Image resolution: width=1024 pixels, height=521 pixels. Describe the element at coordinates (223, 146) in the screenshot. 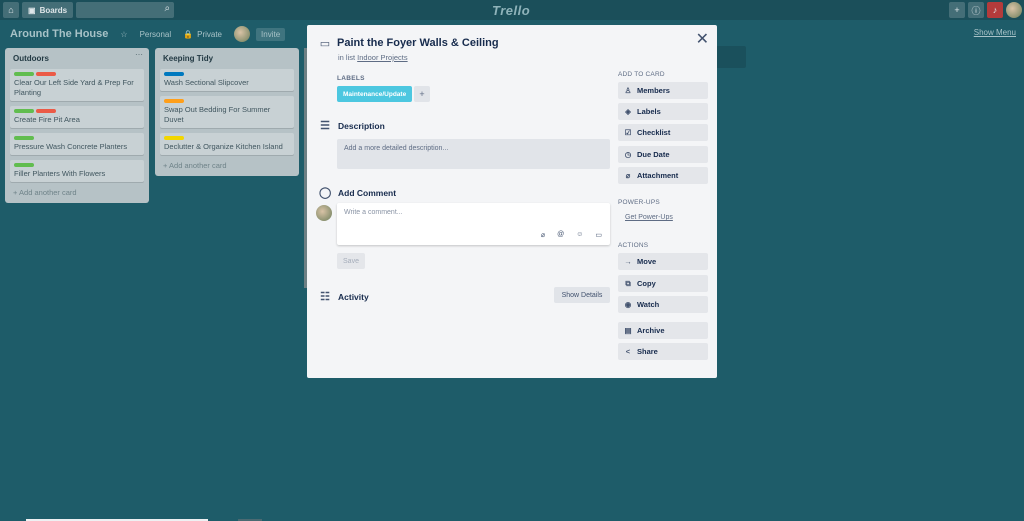

I see `card-text: Declutter & Organize Kitchen Island` at that location.